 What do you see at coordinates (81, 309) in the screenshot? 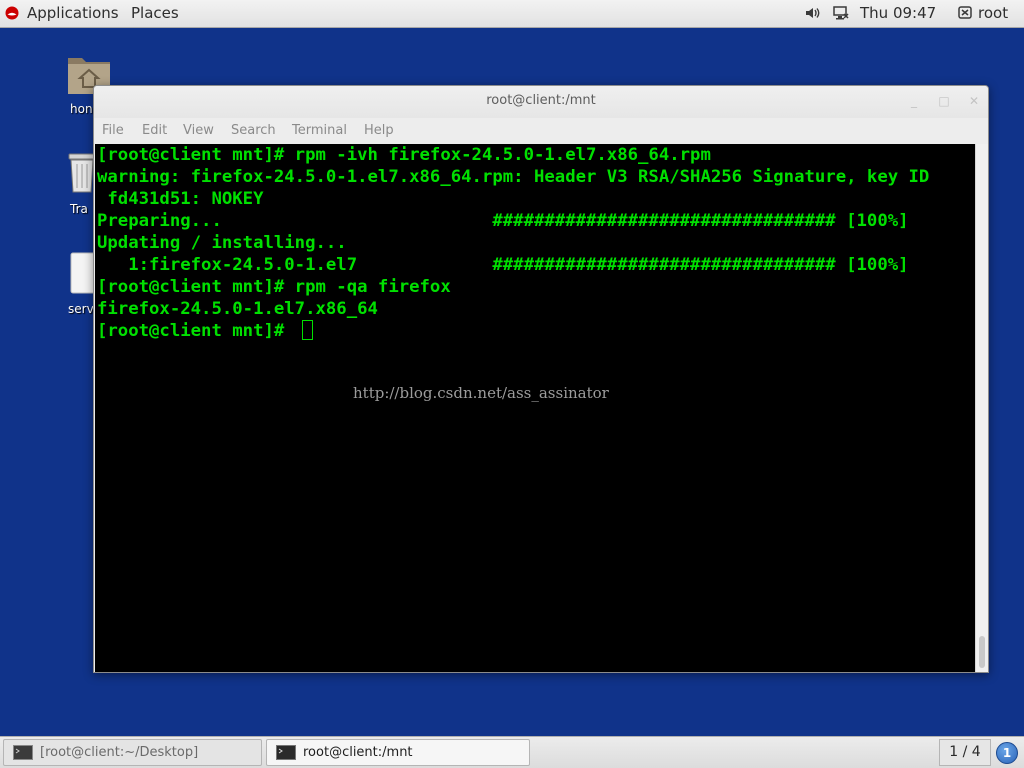
I see `desktop-icon-label: serv` at bounding box center [81, 309].